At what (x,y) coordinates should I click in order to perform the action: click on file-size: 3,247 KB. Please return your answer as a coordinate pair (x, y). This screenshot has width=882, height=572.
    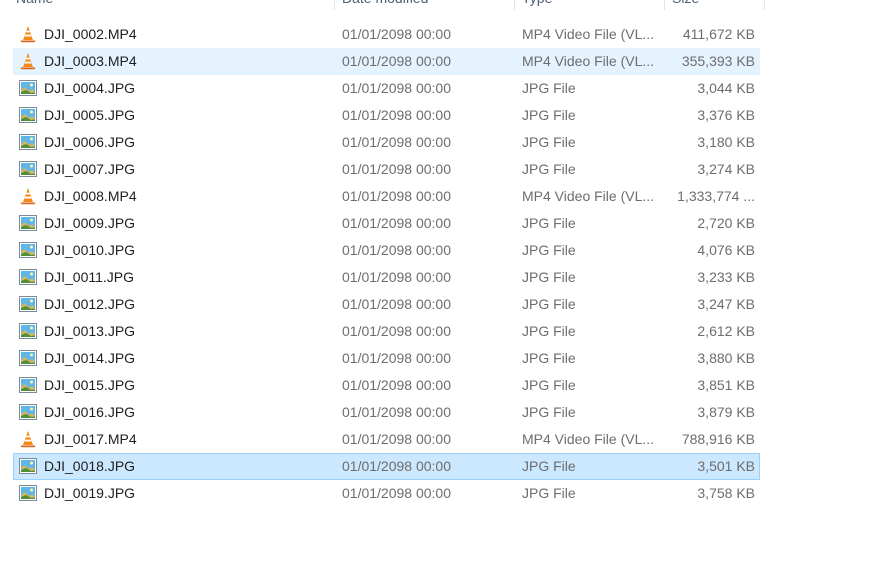
    Looking at the image, I should click on (726, 304).